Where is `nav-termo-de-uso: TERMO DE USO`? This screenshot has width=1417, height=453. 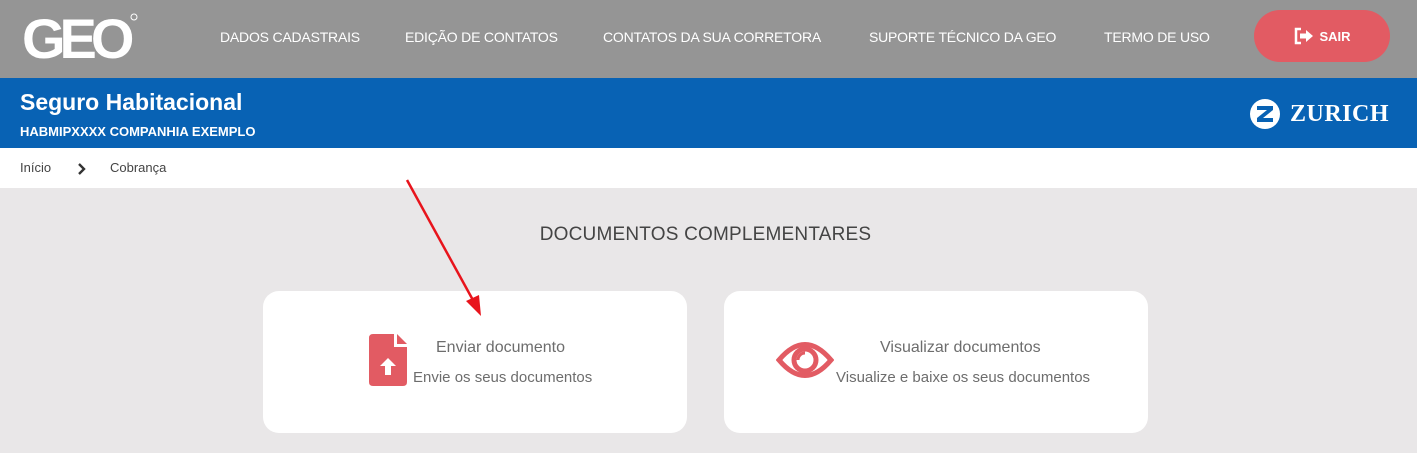
nav-termo-de-uso: TERMO DE USO is located at coordinates (1157, 37).